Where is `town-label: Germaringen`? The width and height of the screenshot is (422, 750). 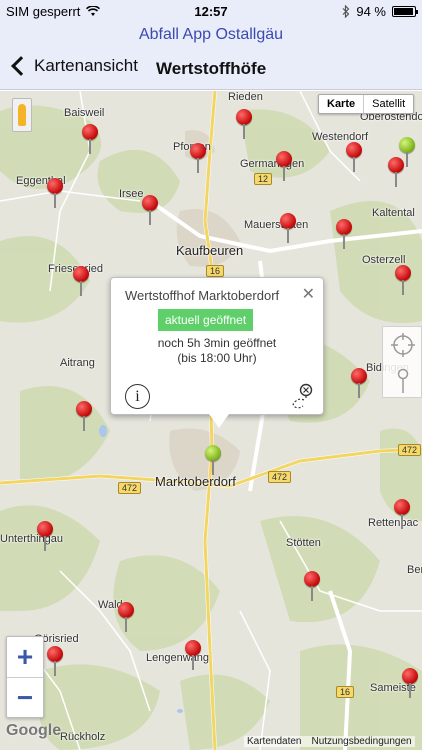 town-label: Germaringen is located at coordinates (272, 164).